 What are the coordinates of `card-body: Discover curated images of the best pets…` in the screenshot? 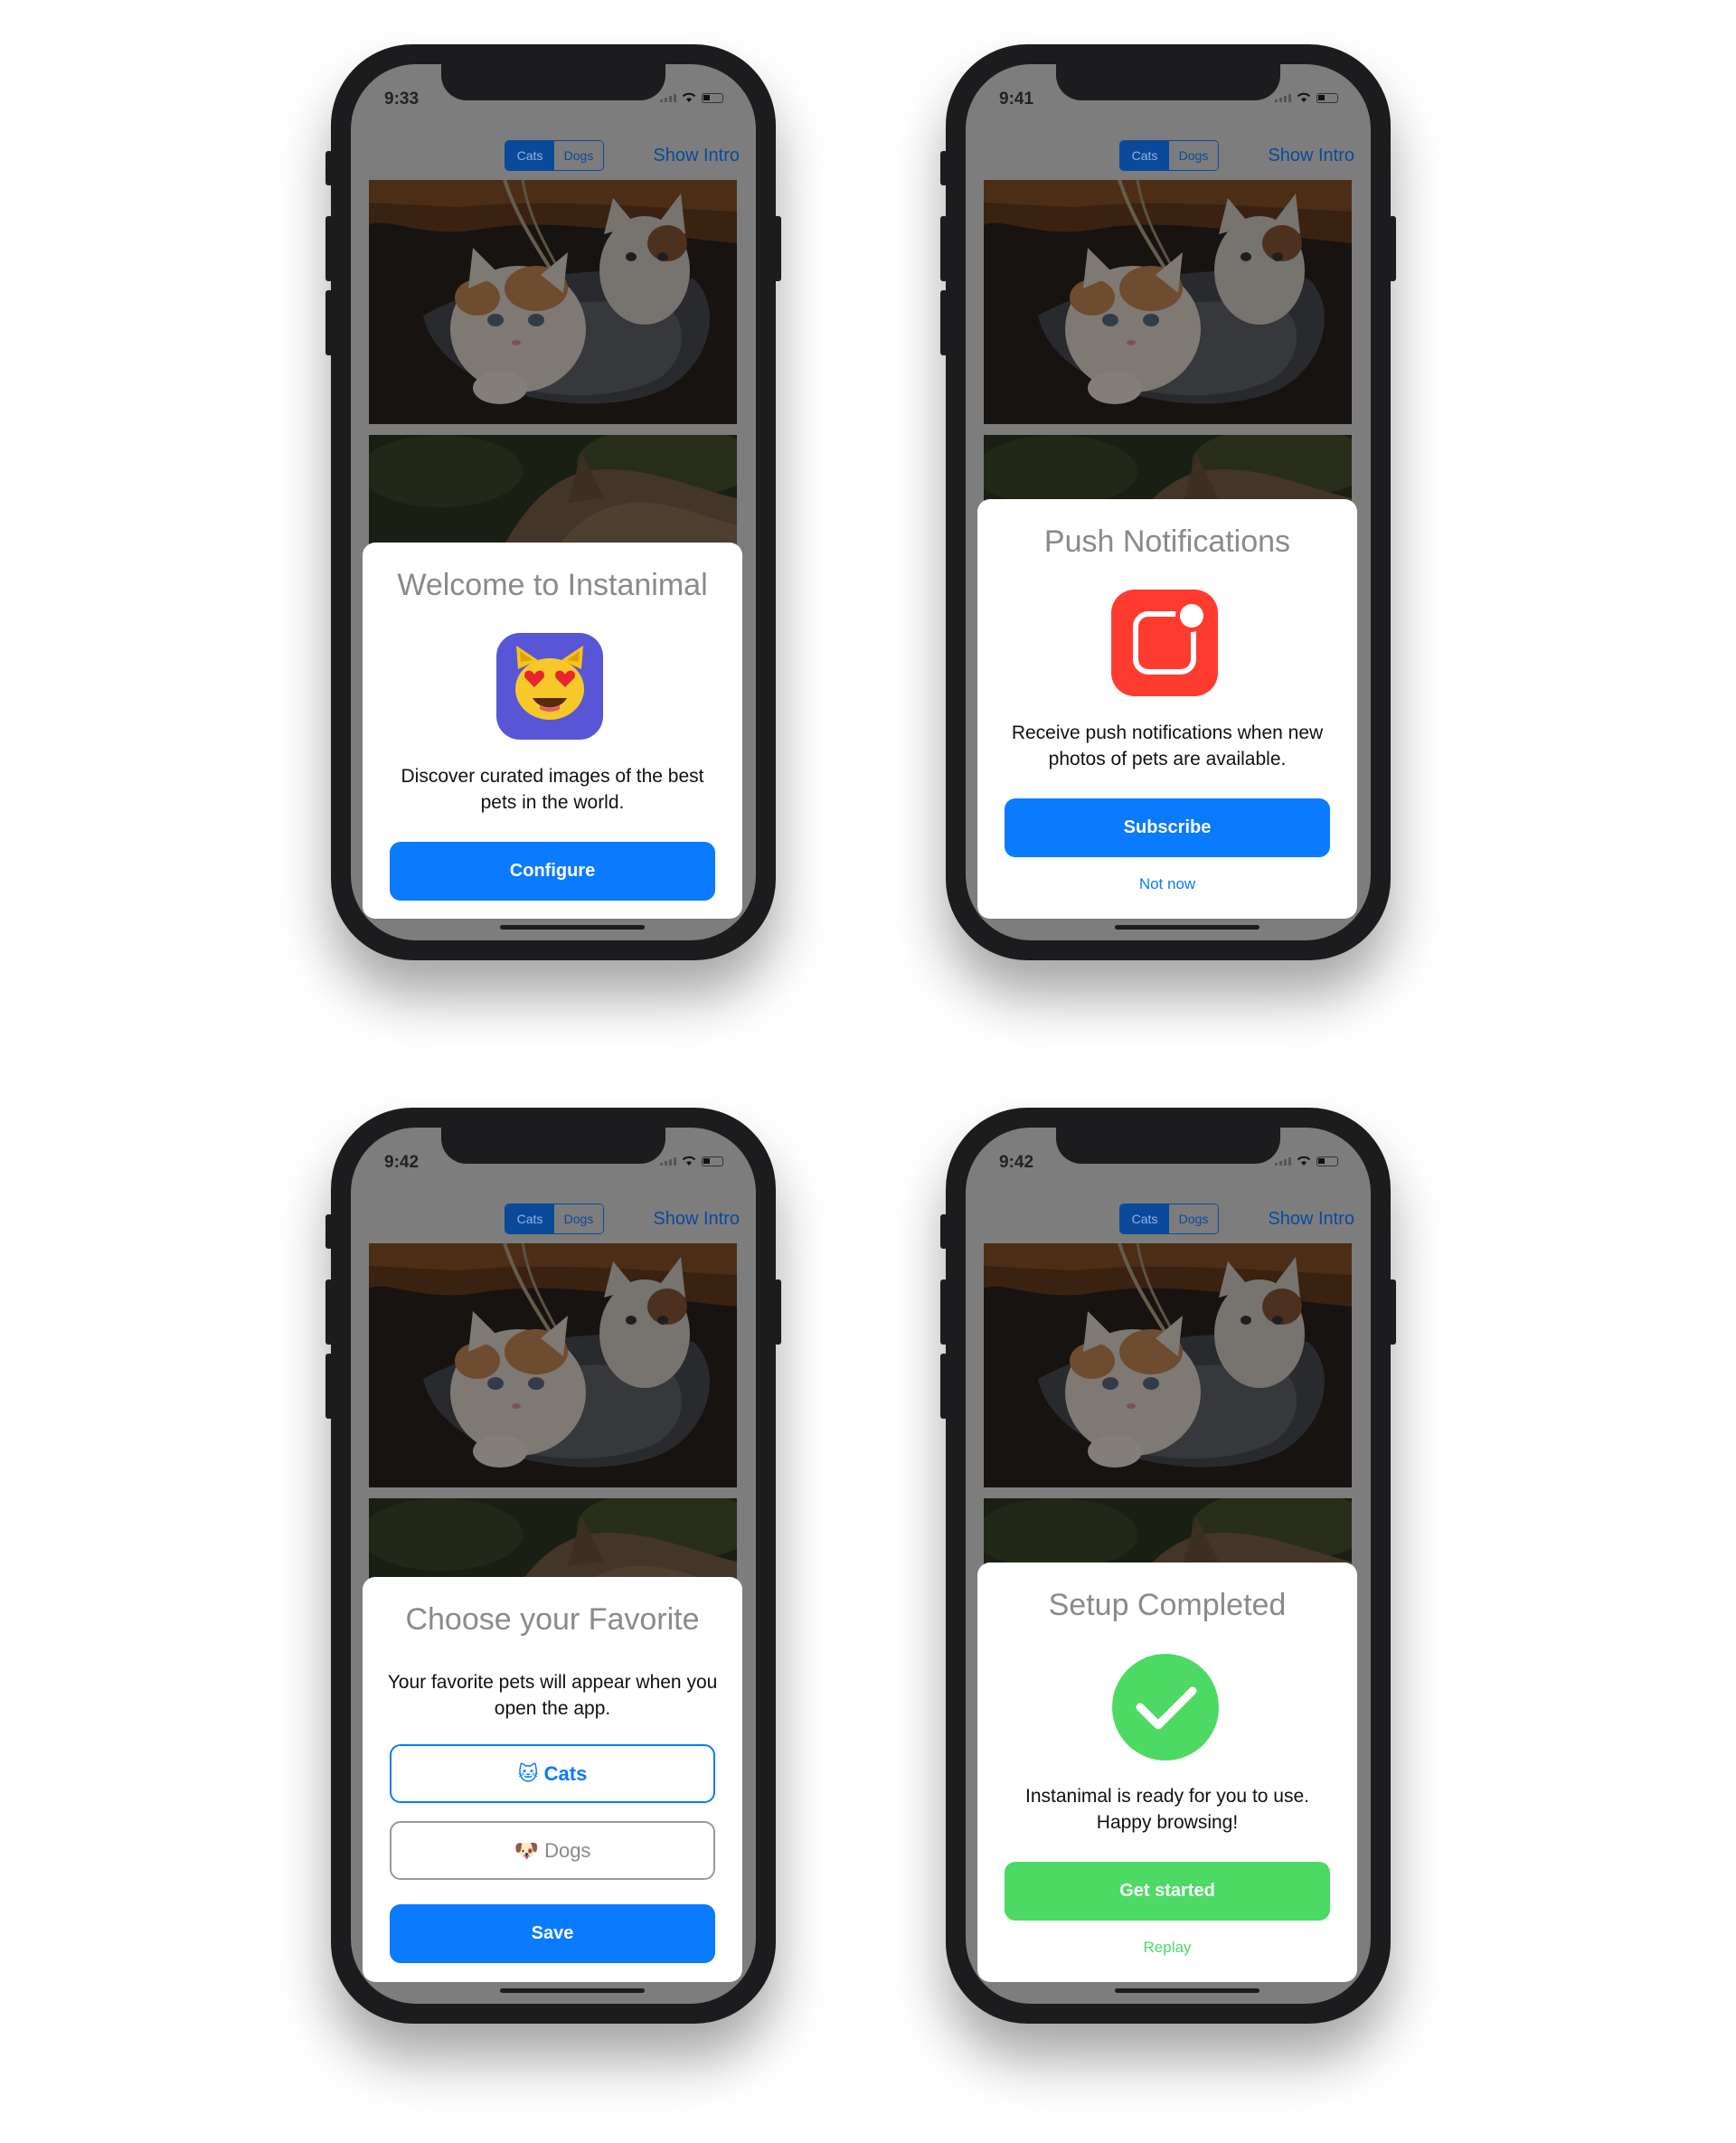 It's located at (552, 789).